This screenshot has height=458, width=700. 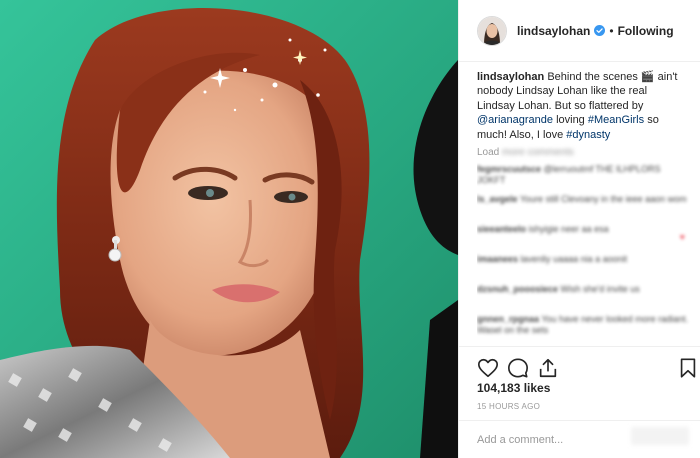 I want to click on following-button: Following, so click(x=646, y=31).